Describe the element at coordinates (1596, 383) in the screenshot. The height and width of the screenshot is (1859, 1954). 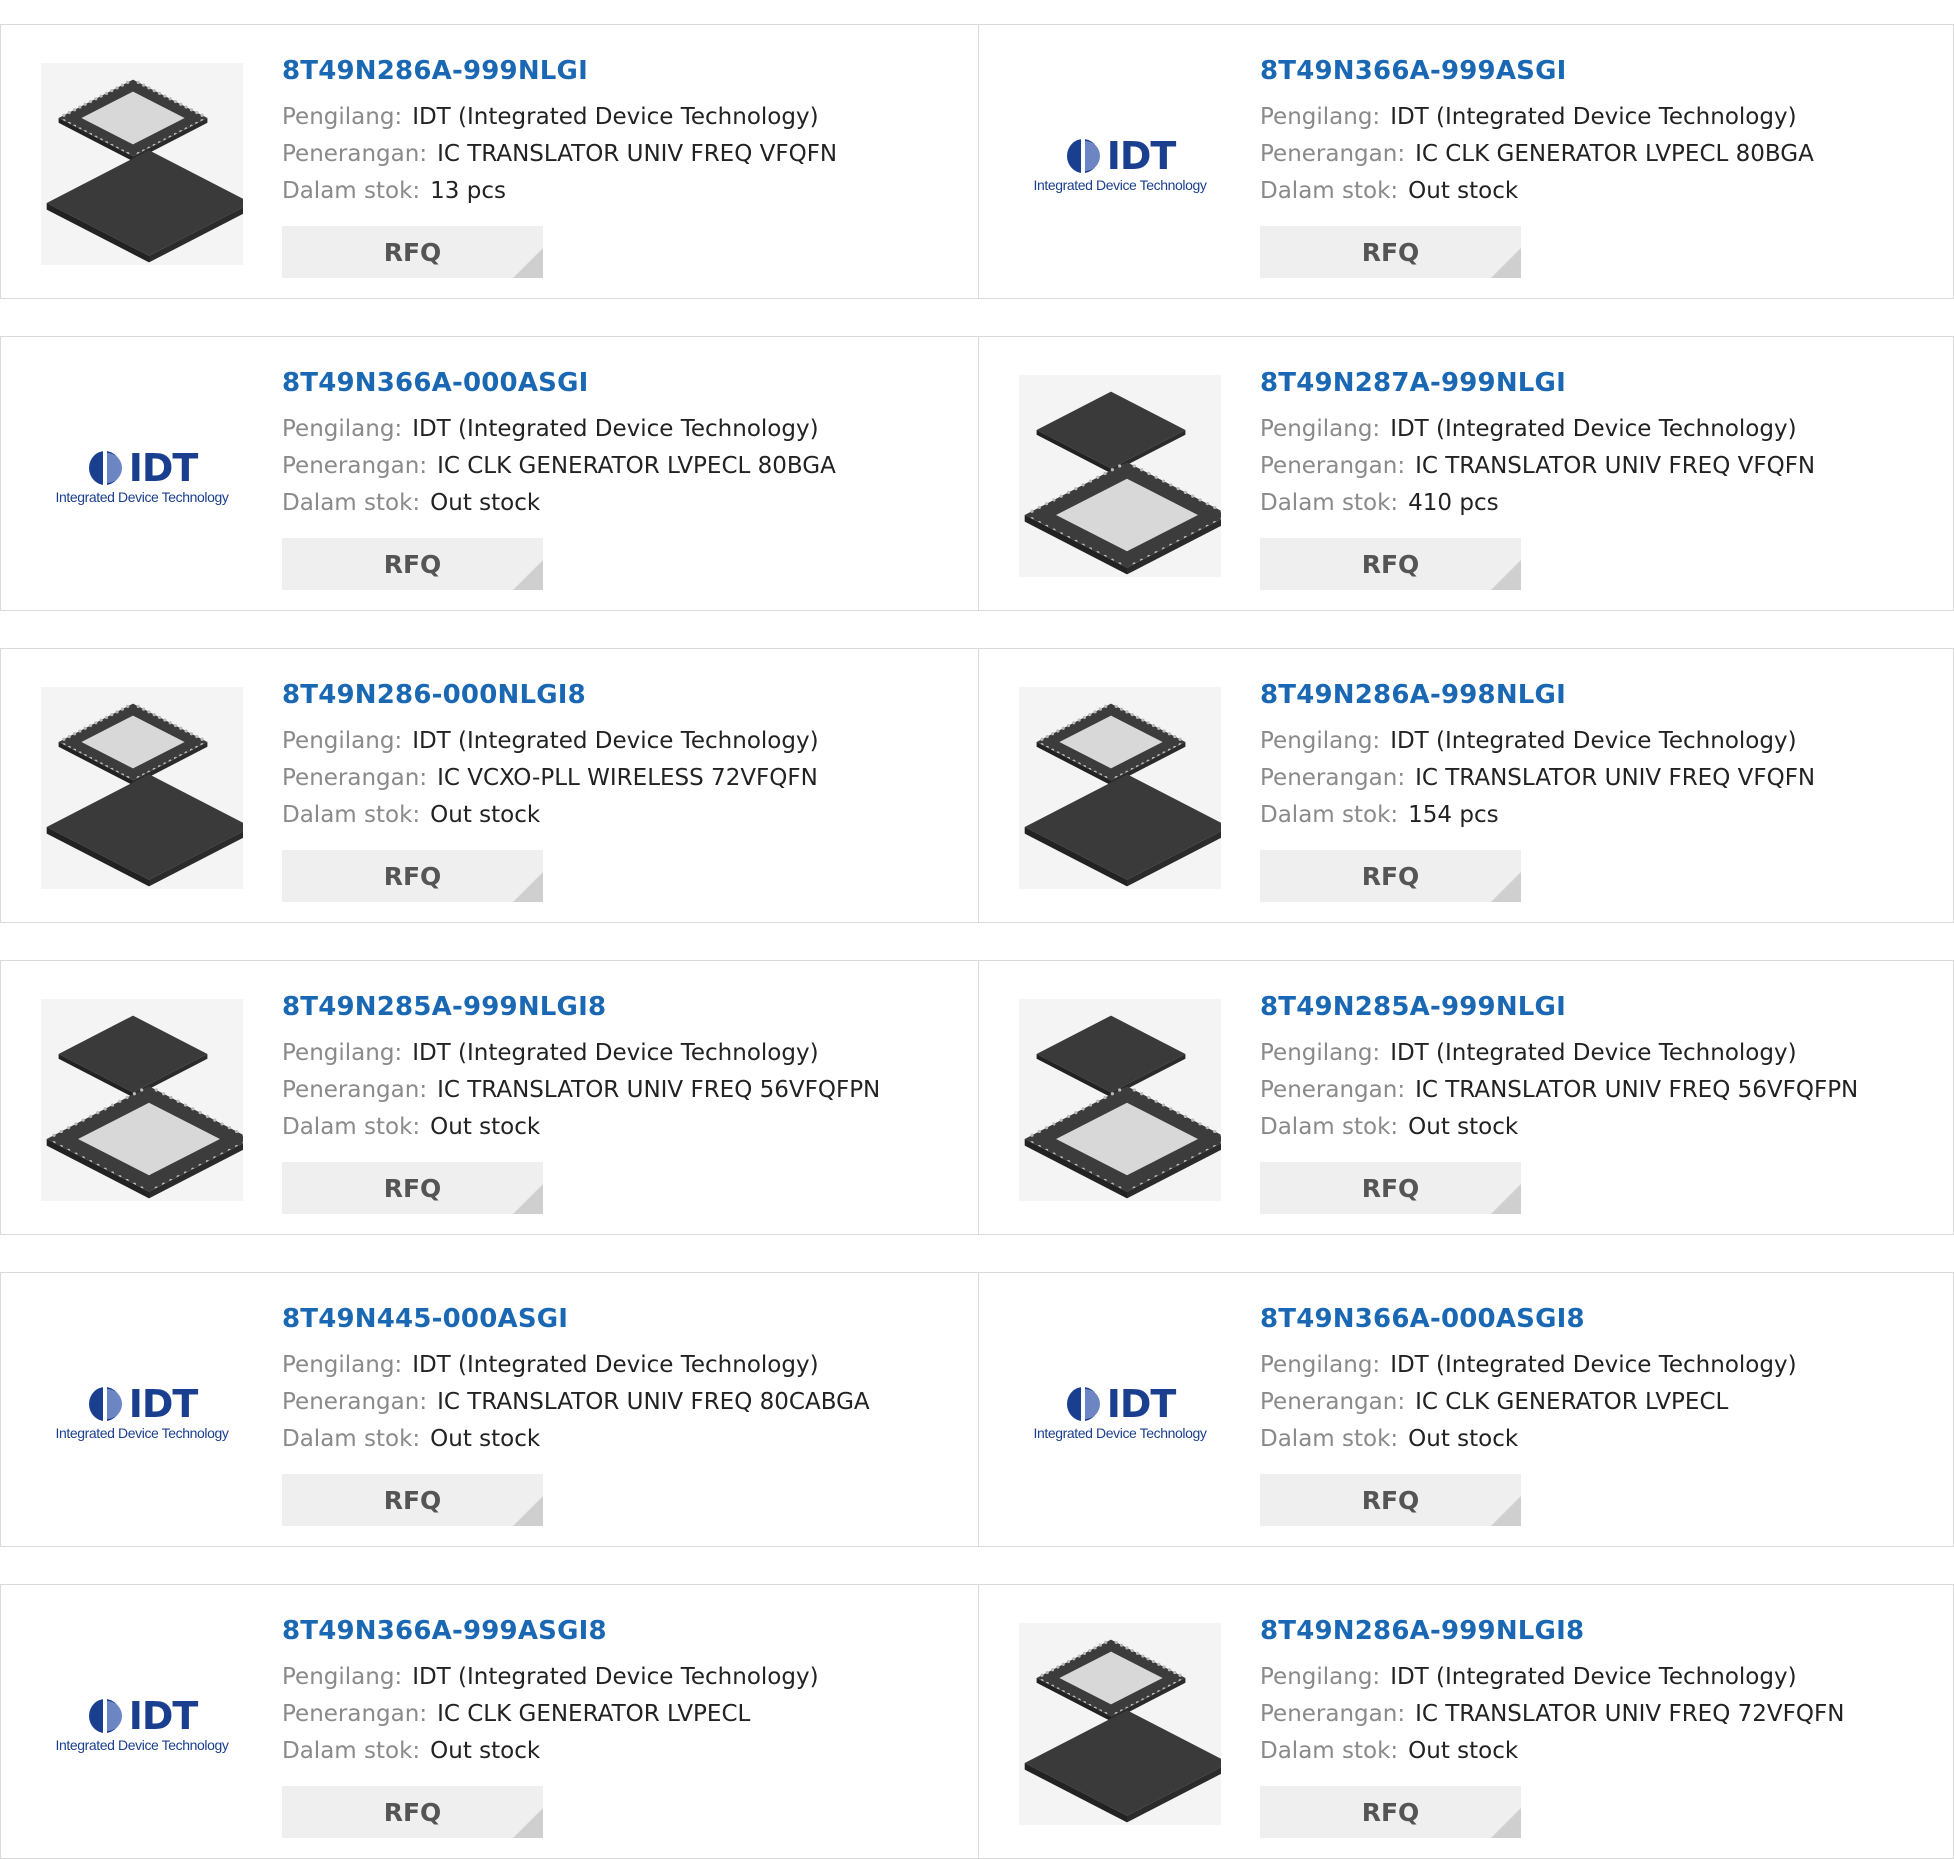
I see `part-number-link: 8T49N287A-999NLGI` at that location.